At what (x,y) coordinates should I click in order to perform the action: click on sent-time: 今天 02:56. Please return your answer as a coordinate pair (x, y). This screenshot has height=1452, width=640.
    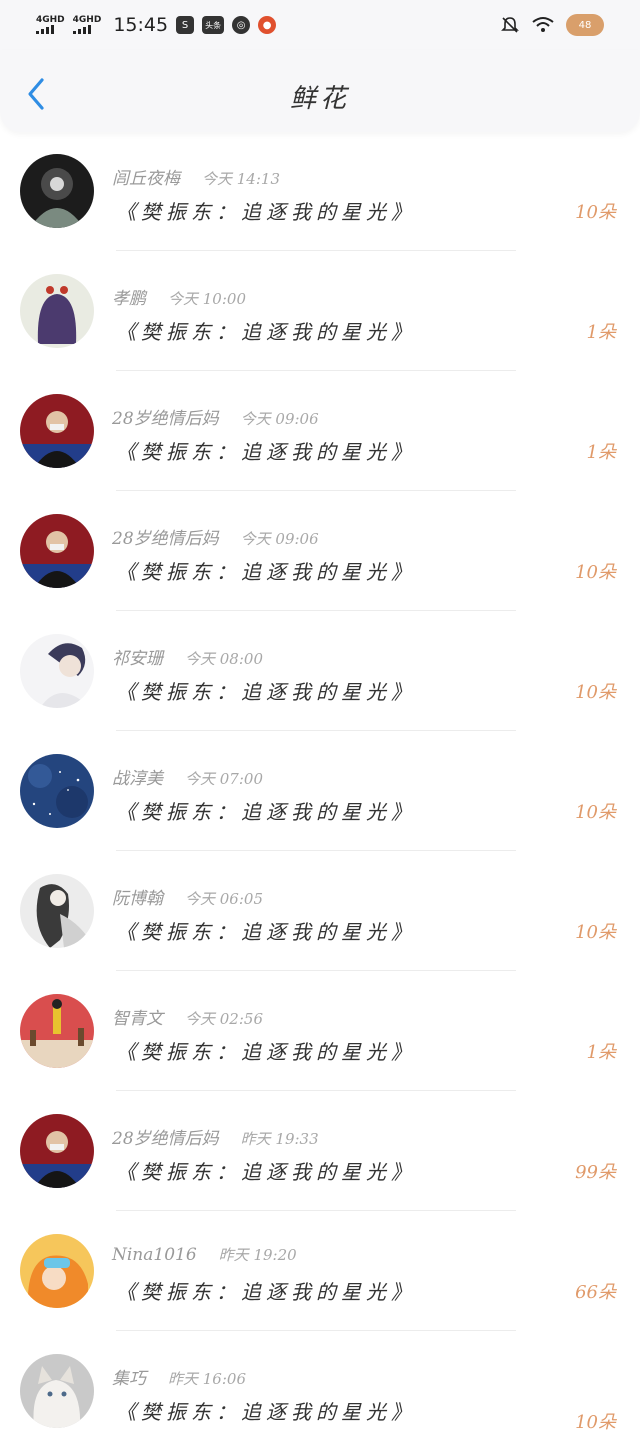
    Looking at the image, I should click on (224, 1019).